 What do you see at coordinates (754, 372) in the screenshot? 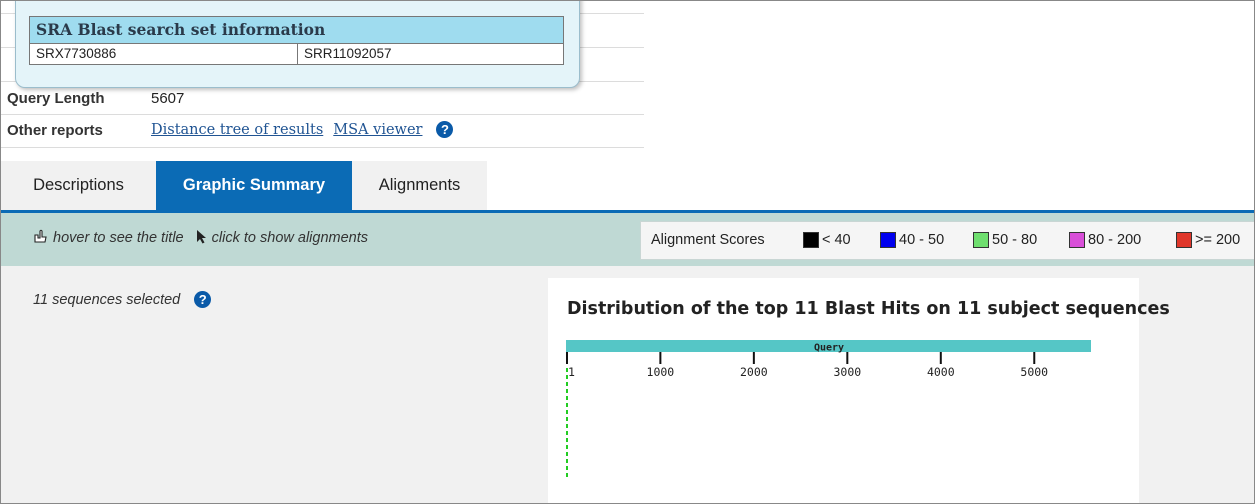
I see `axis-tick-label: 2000` at bounding box center [754, 372].